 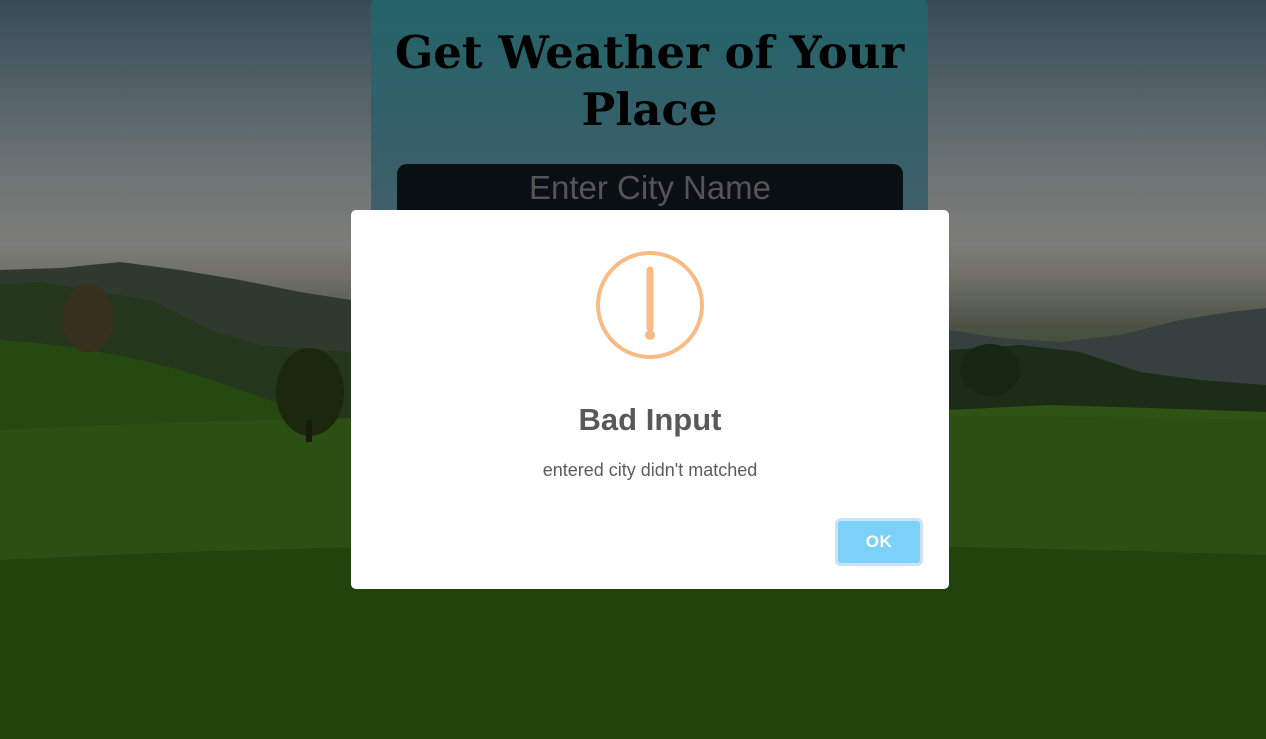 What do you see at coordinates (650, 305) in the screenshot?
I see `warning-icon` at bounding box center [650, 305].